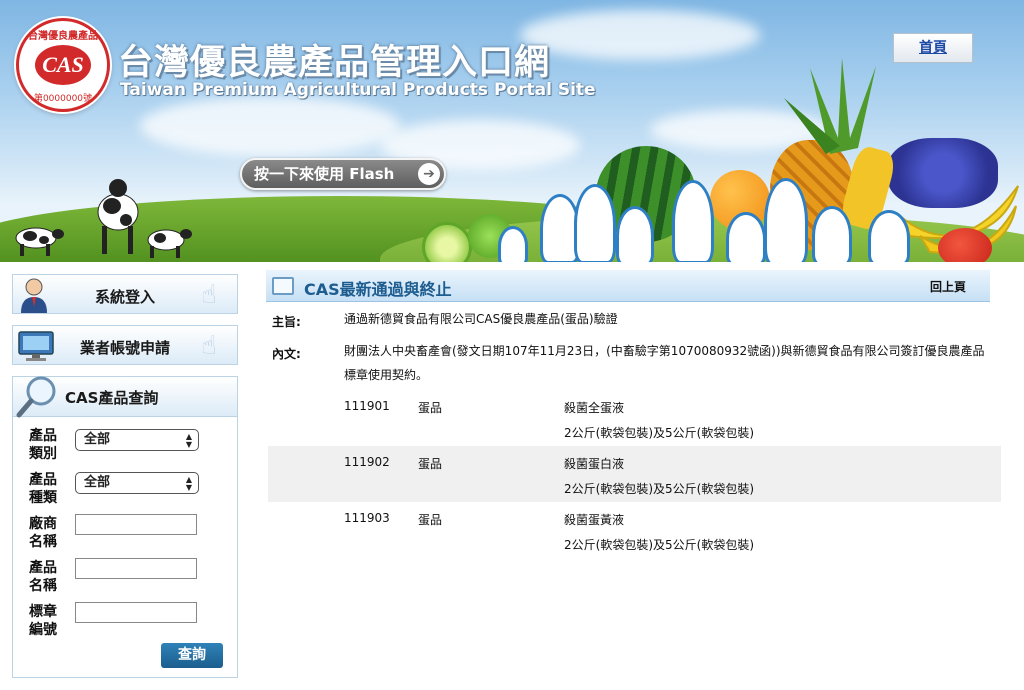 The height and width of the screenshot is (690, 1024). I want to click on search-panel-header: CAS產品查詢, so click(125, 397).